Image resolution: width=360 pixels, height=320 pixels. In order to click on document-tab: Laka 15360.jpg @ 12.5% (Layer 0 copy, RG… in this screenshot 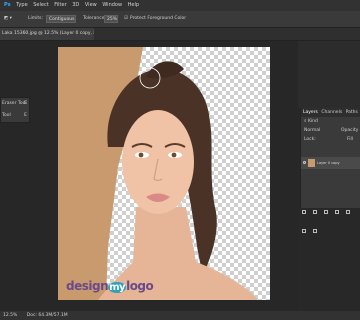, I will do `click(47, 34)`.